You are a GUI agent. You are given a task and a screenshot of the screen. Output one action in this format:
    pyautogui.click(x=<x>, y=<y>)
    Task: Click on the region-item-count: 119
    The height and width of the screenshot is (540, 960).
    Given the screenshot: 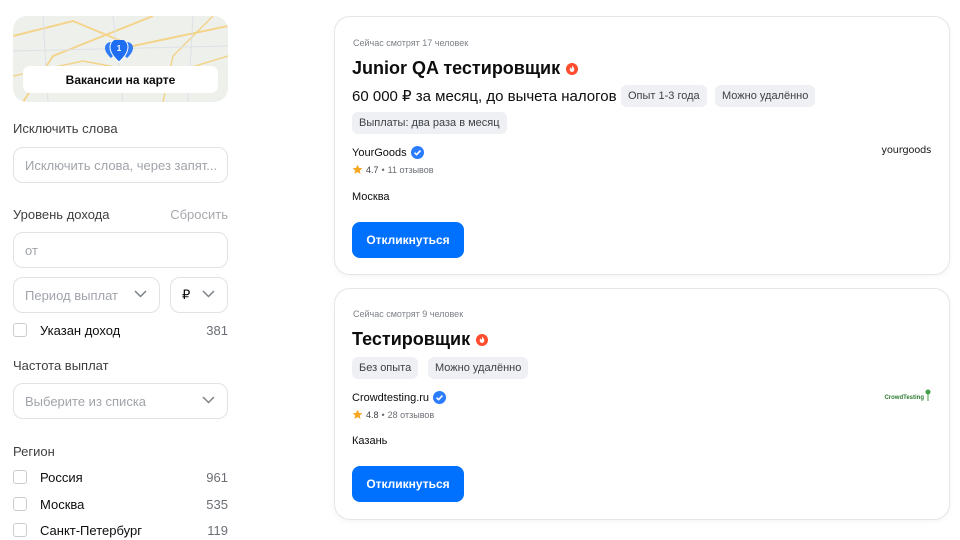 What is the action you would take?
    pyautogui.click(x=217, y=530)
    